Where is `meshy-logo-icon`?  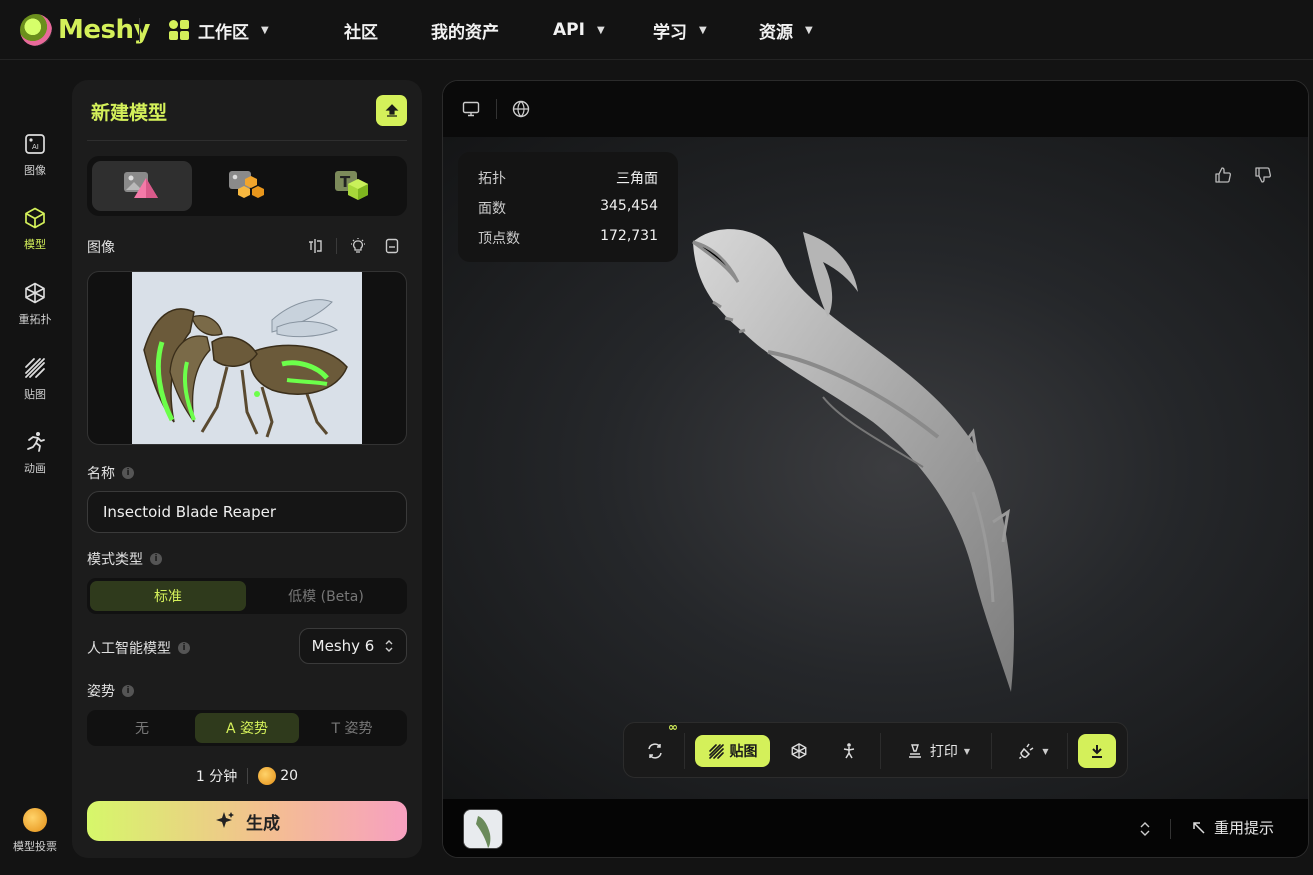
meshy-logo-icon is located at coordinates (36, 30).